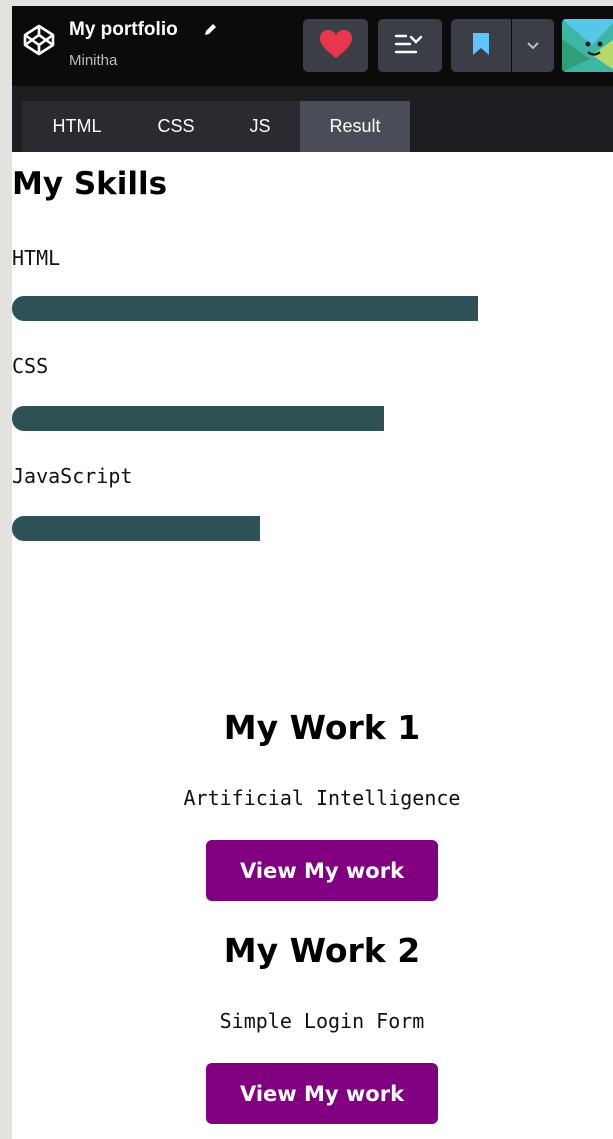  I want to click on skill-bar-css, so click(198, 418).